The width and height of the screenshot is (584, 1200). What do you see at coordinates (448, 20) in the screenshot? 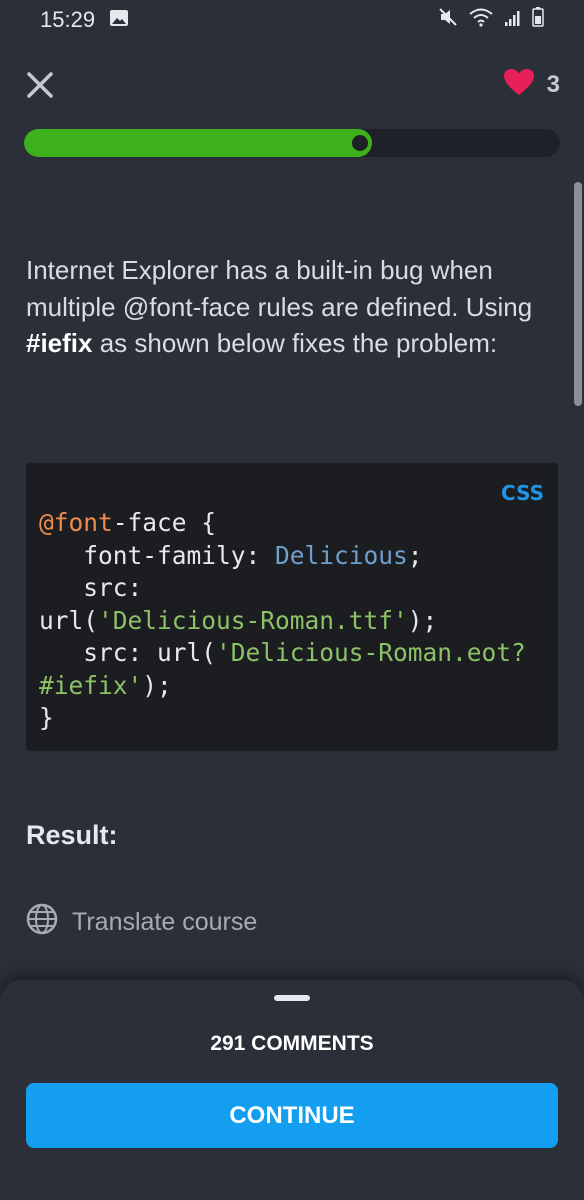
I see `mute-icon` at bounding box center [448, 20].